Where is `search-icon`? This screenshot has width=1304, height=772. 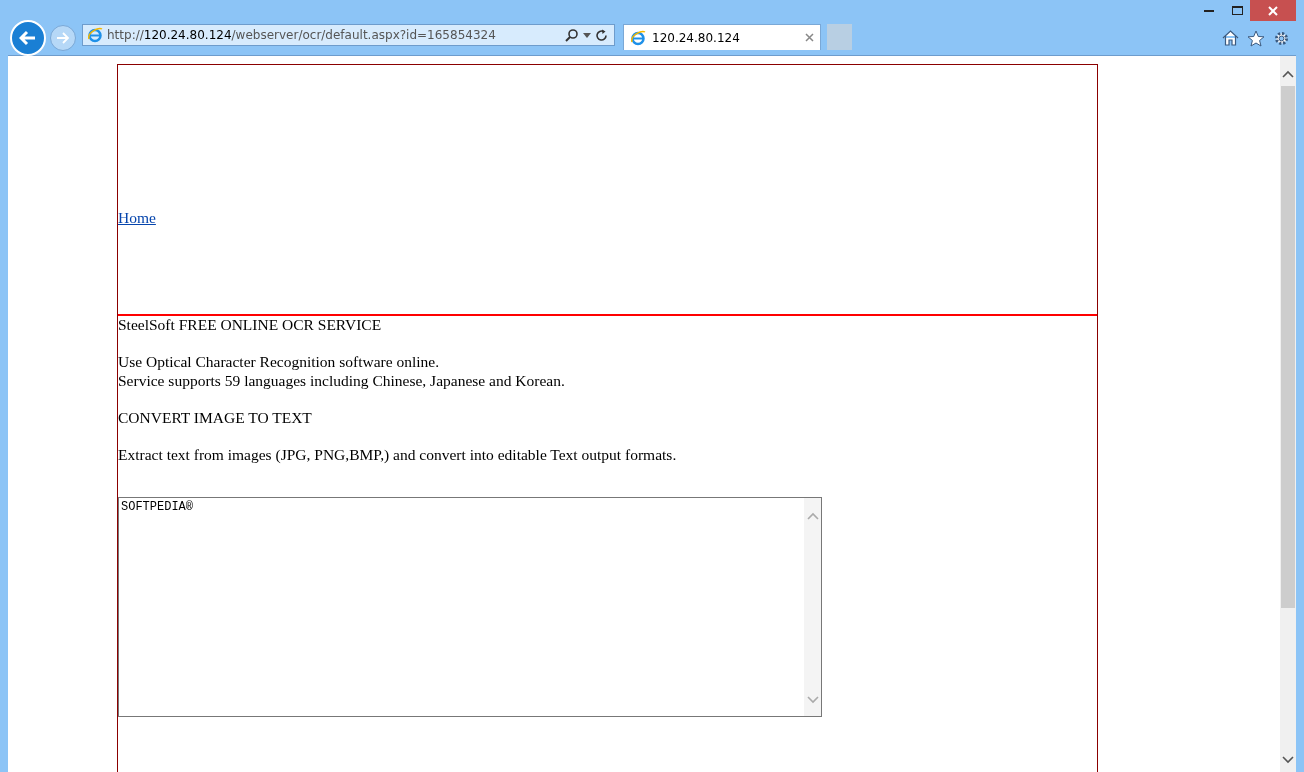
search-icon is located at coordinates (572, 35).